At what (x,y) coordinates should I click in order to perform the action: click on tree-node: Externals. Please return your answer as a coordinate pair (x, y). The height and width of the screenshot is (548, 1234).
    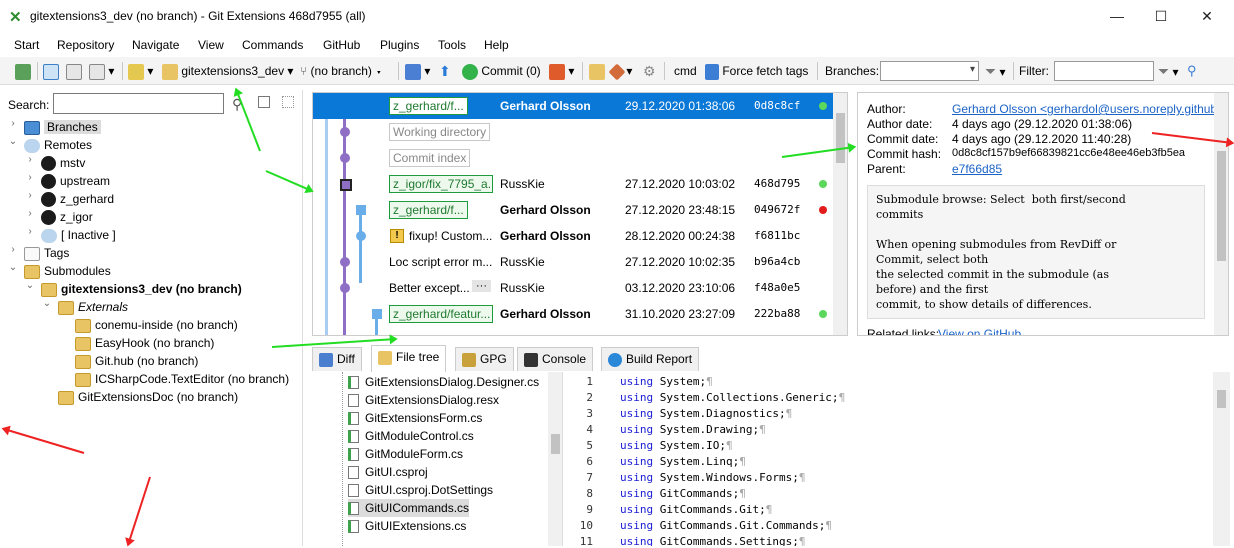
    Looking at the image, I should click on (93, 307).